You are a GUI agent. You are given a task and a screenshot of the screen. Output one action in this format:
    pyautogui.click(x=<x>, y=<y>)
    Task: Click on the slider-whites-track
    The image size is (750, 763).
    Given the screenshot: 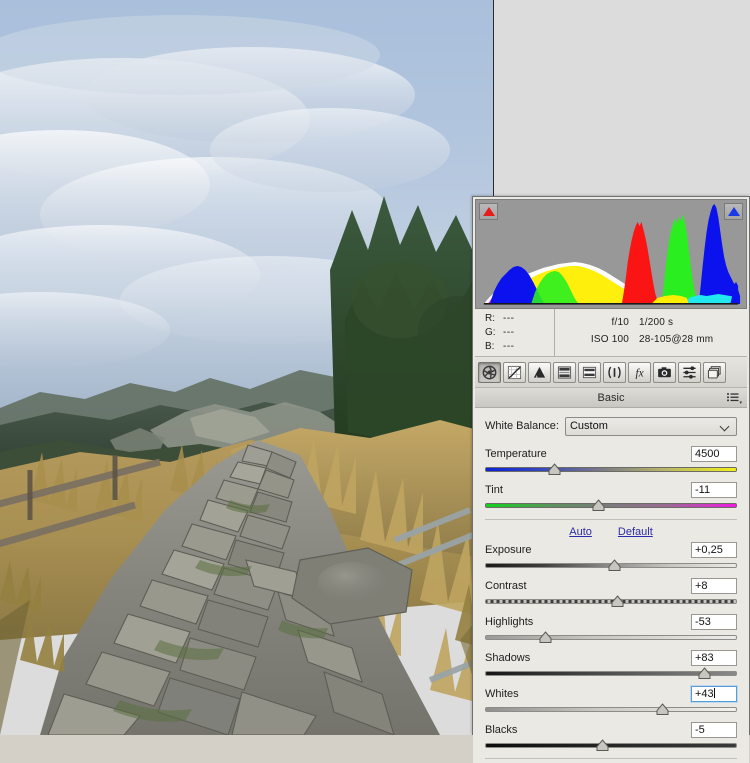 What is the action you would take?
    pyautogui.click(x=611, y=709)
    